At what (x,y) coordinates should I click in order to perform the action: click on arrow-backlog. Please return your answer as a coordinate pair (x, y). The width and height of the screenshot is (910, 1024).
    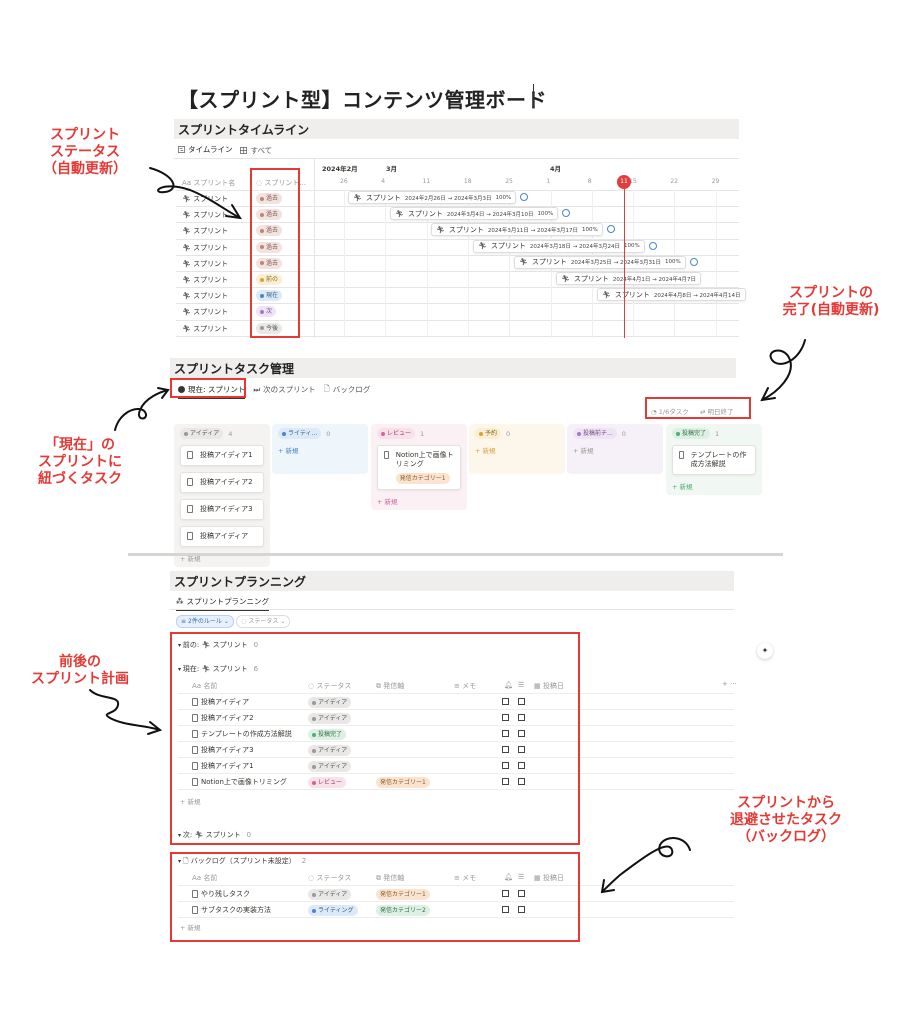
    Looking at the image, I should click on (646, 865).